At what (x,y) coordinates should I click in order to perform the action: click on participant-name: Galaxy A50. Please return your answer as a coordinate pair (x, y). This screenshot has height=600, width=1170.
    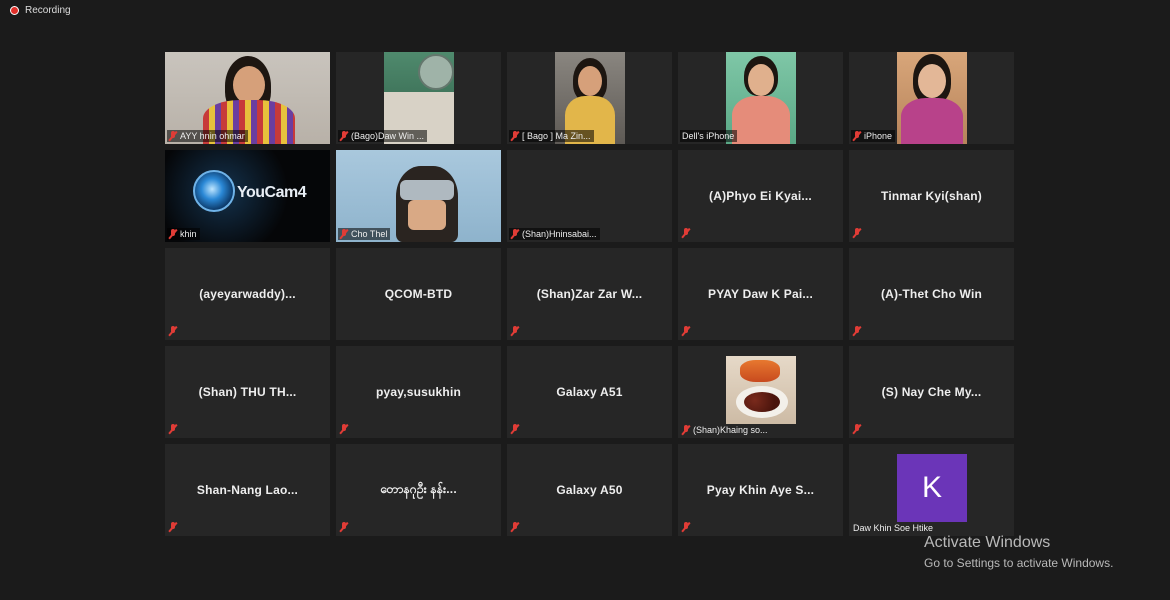
    Looking at the image, I should click on (589, 490).